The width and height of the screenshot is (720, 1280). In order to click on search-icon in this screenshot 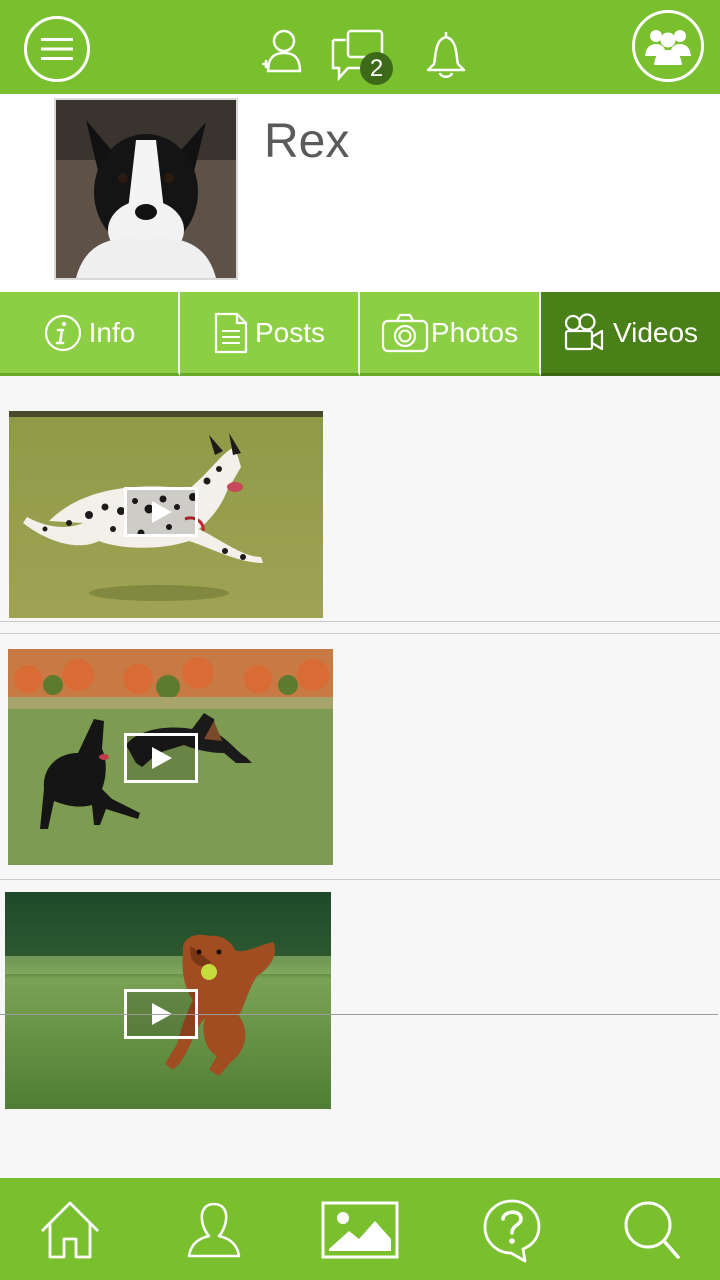, I will do `click(652, 1230)`.